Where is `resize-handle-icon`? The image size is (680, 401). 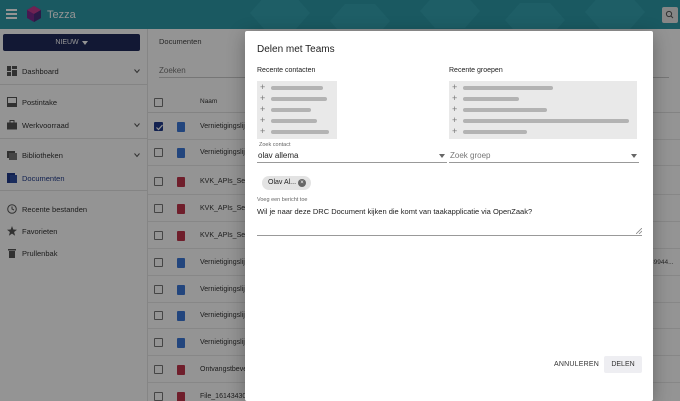
resize-handle-icon is located at coordinates (639, 231).